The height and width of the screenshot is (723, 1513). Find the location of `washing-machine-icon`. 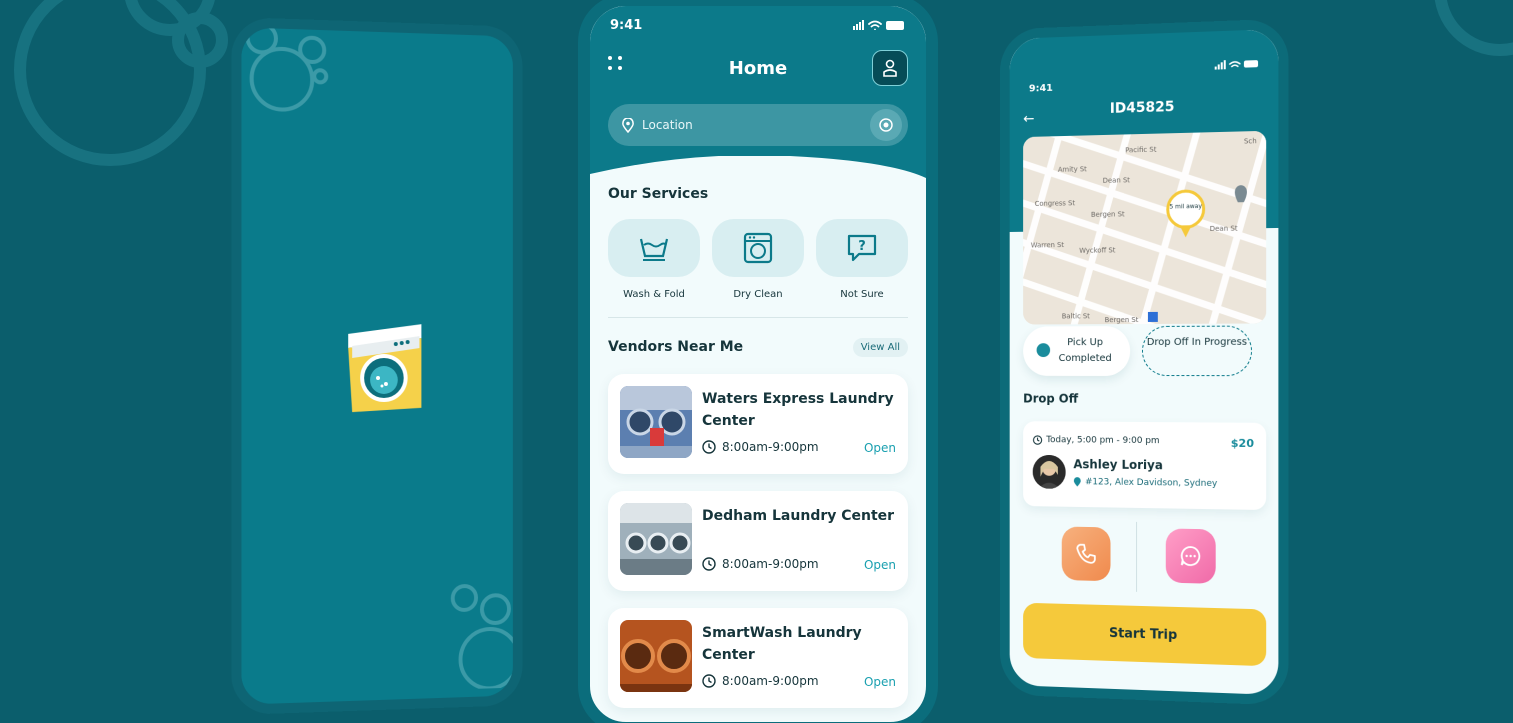

washing-machine-icon is located at coordinates (758, 248).